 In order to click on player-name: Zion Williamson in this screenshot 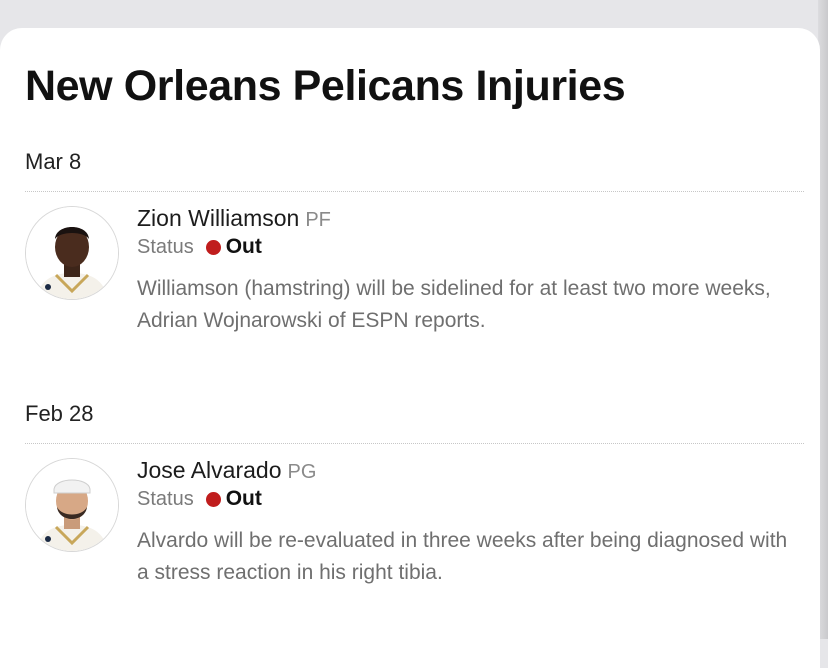, I will do `click(218, 218)`.